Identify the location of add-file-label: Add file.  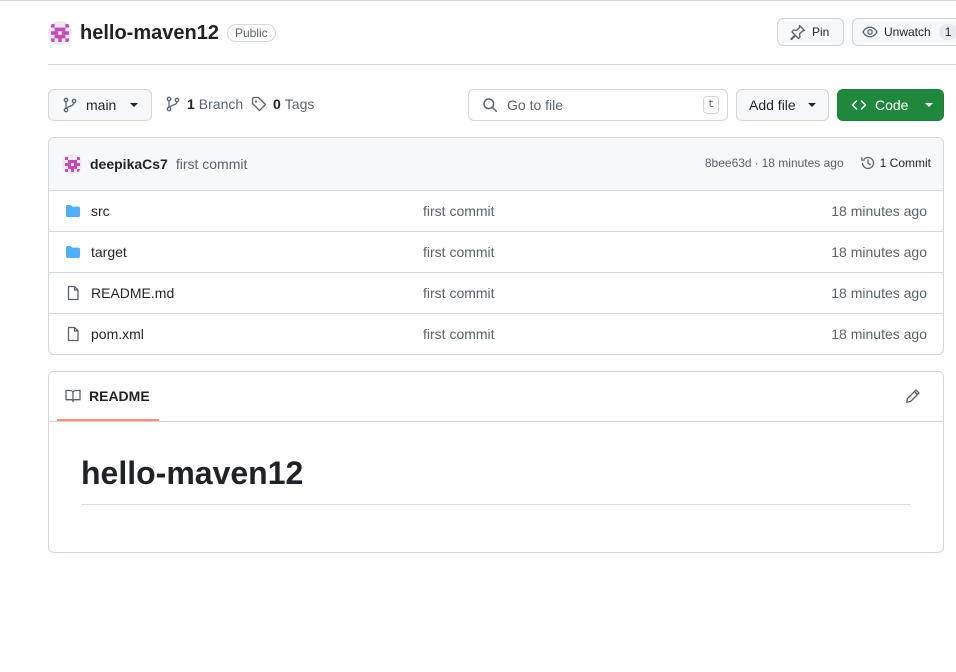
(772, 105).